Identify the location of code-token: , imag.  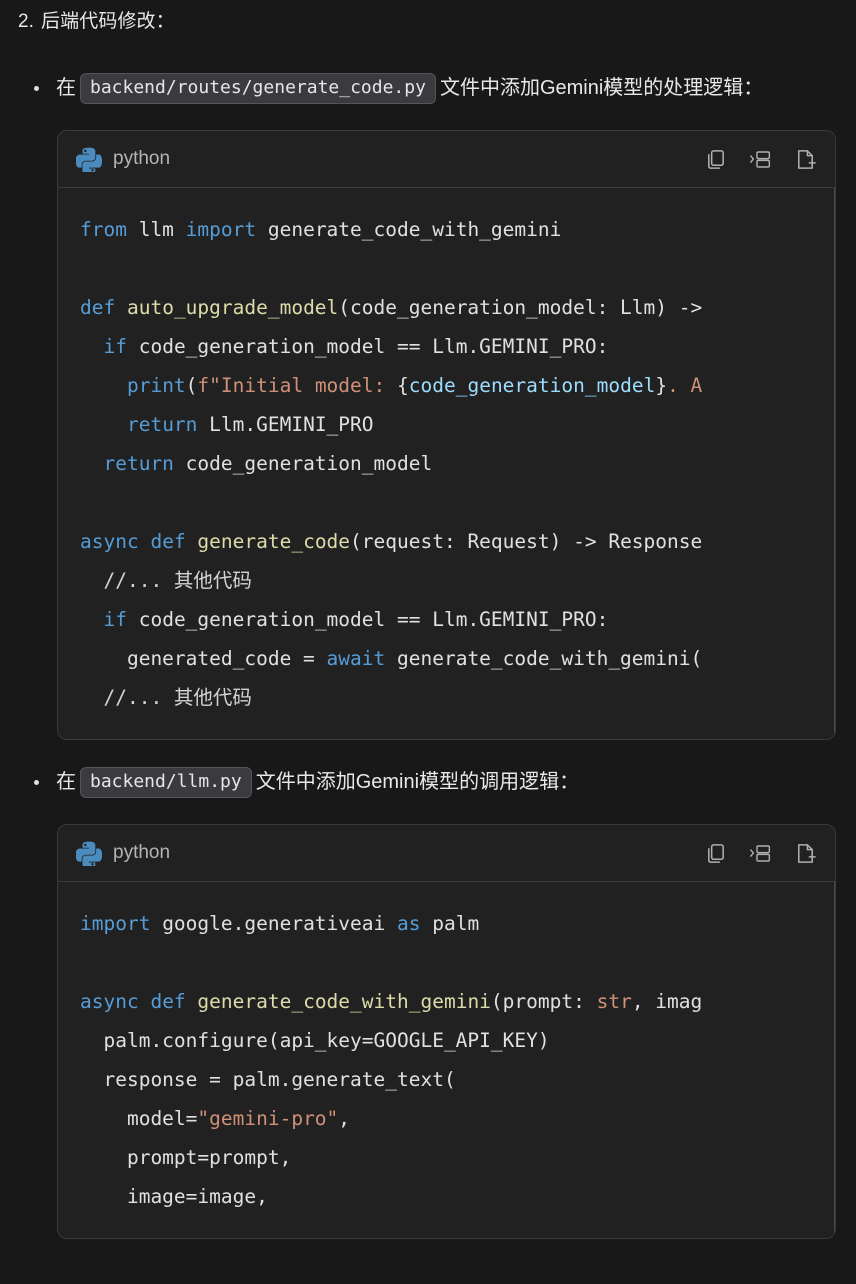
(667, 1001).